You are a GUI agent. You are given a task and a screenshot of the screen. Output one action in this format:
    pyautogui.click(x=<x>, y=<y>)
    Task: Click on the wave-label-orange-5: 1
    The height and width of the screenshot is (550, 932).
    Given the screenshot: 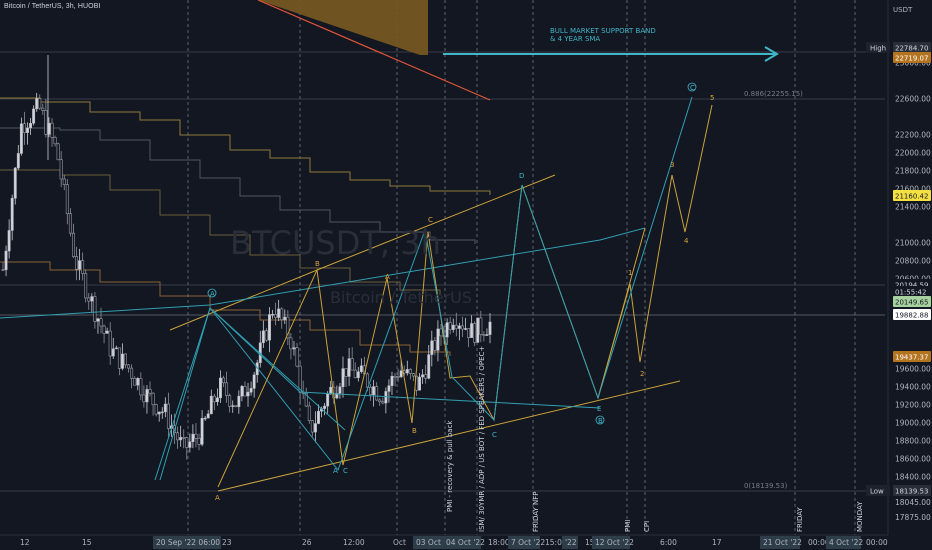 What is the action you would take?
    pyautogui.click(x=630, y=273)
    